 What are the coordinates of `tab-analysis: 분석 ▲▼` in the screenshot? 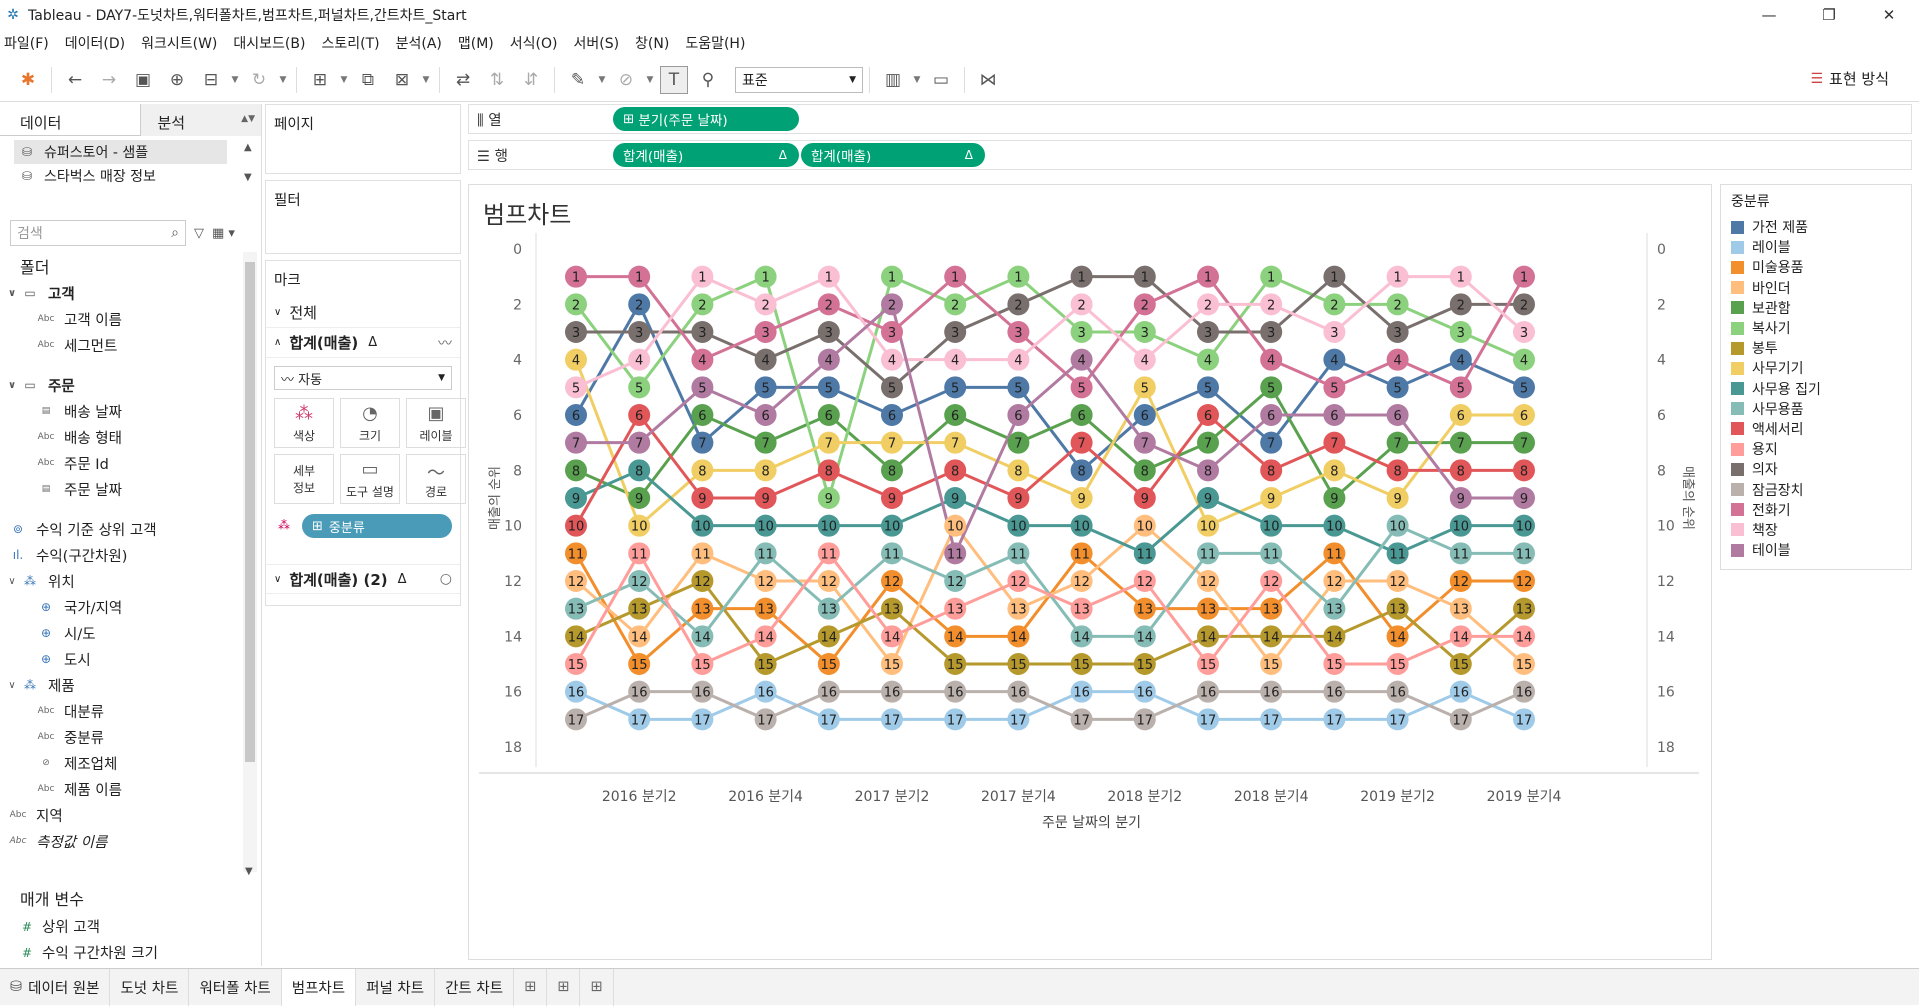 It's located at (200, 120).